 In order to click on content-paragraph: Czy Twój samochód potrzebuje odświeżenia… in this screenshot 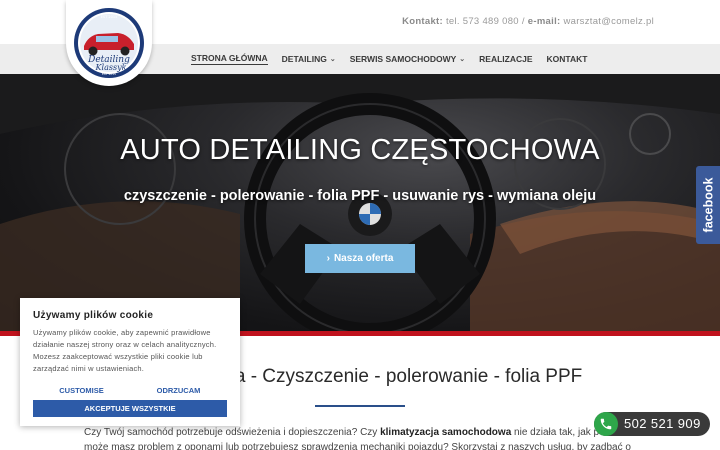, I will do `click(364, 437)`.